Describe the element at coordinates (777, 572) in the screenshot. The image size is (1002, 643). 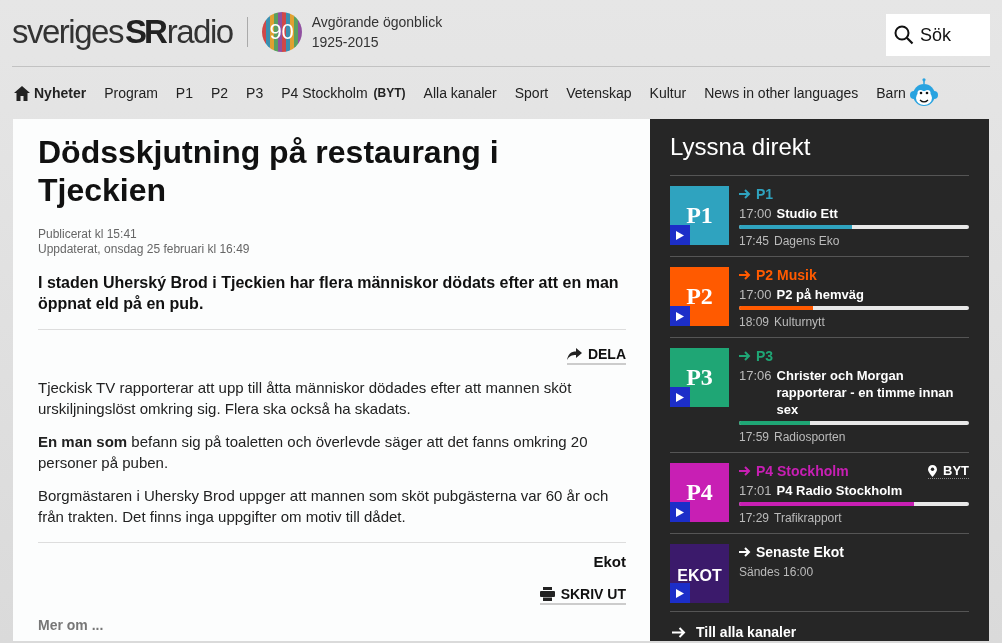
I see `broadcast-time: Sändes 16:00` at that location.